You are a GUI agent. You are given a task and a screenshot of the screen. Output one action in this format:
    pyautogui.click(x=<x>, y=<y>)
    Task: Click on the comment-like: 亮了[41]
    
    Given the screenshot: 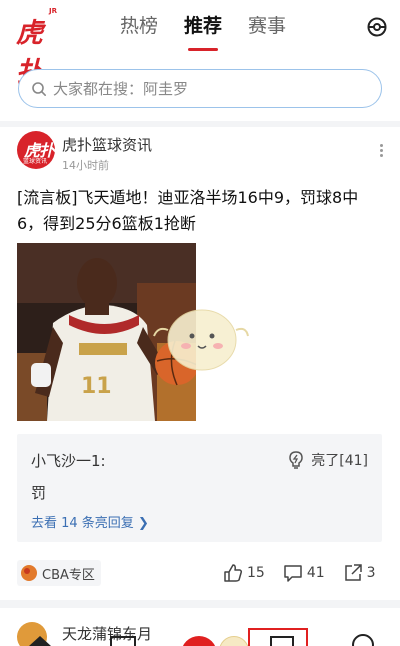 What is the action you would take?
    pyautogui.click(x=327, y=460)
    